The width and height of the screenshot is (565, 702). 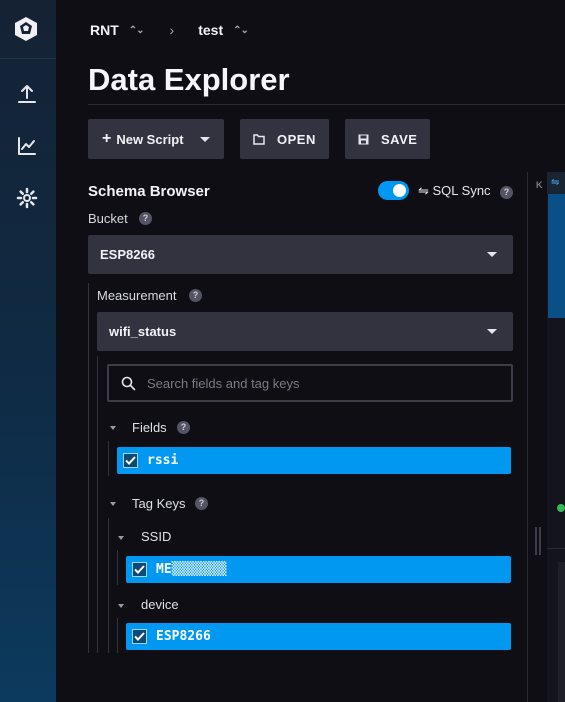 I want to click on nav-sidebar, so click(x=28, y=351).